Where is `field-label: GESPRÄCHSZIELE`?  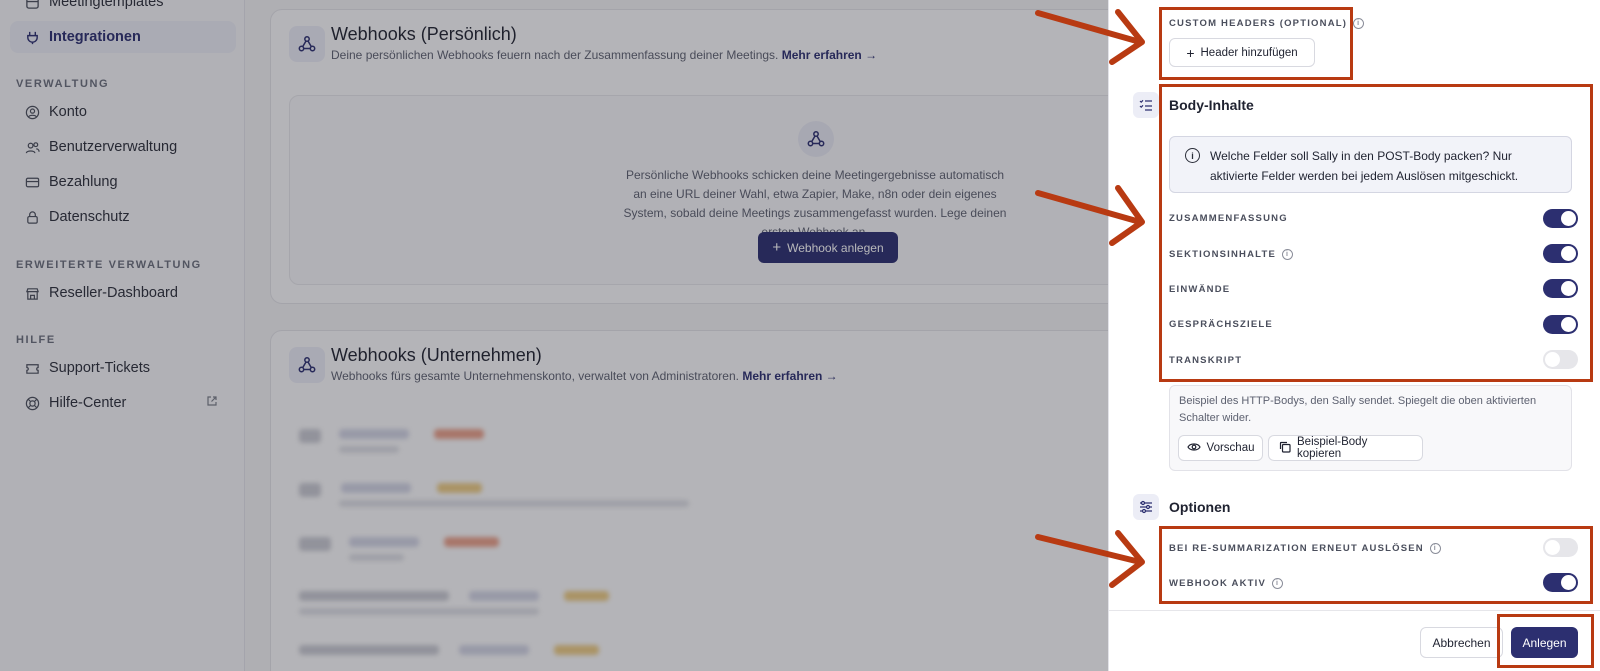
field-label: GESPRÄCHSZIELE is located at coordinates (1221, 324).